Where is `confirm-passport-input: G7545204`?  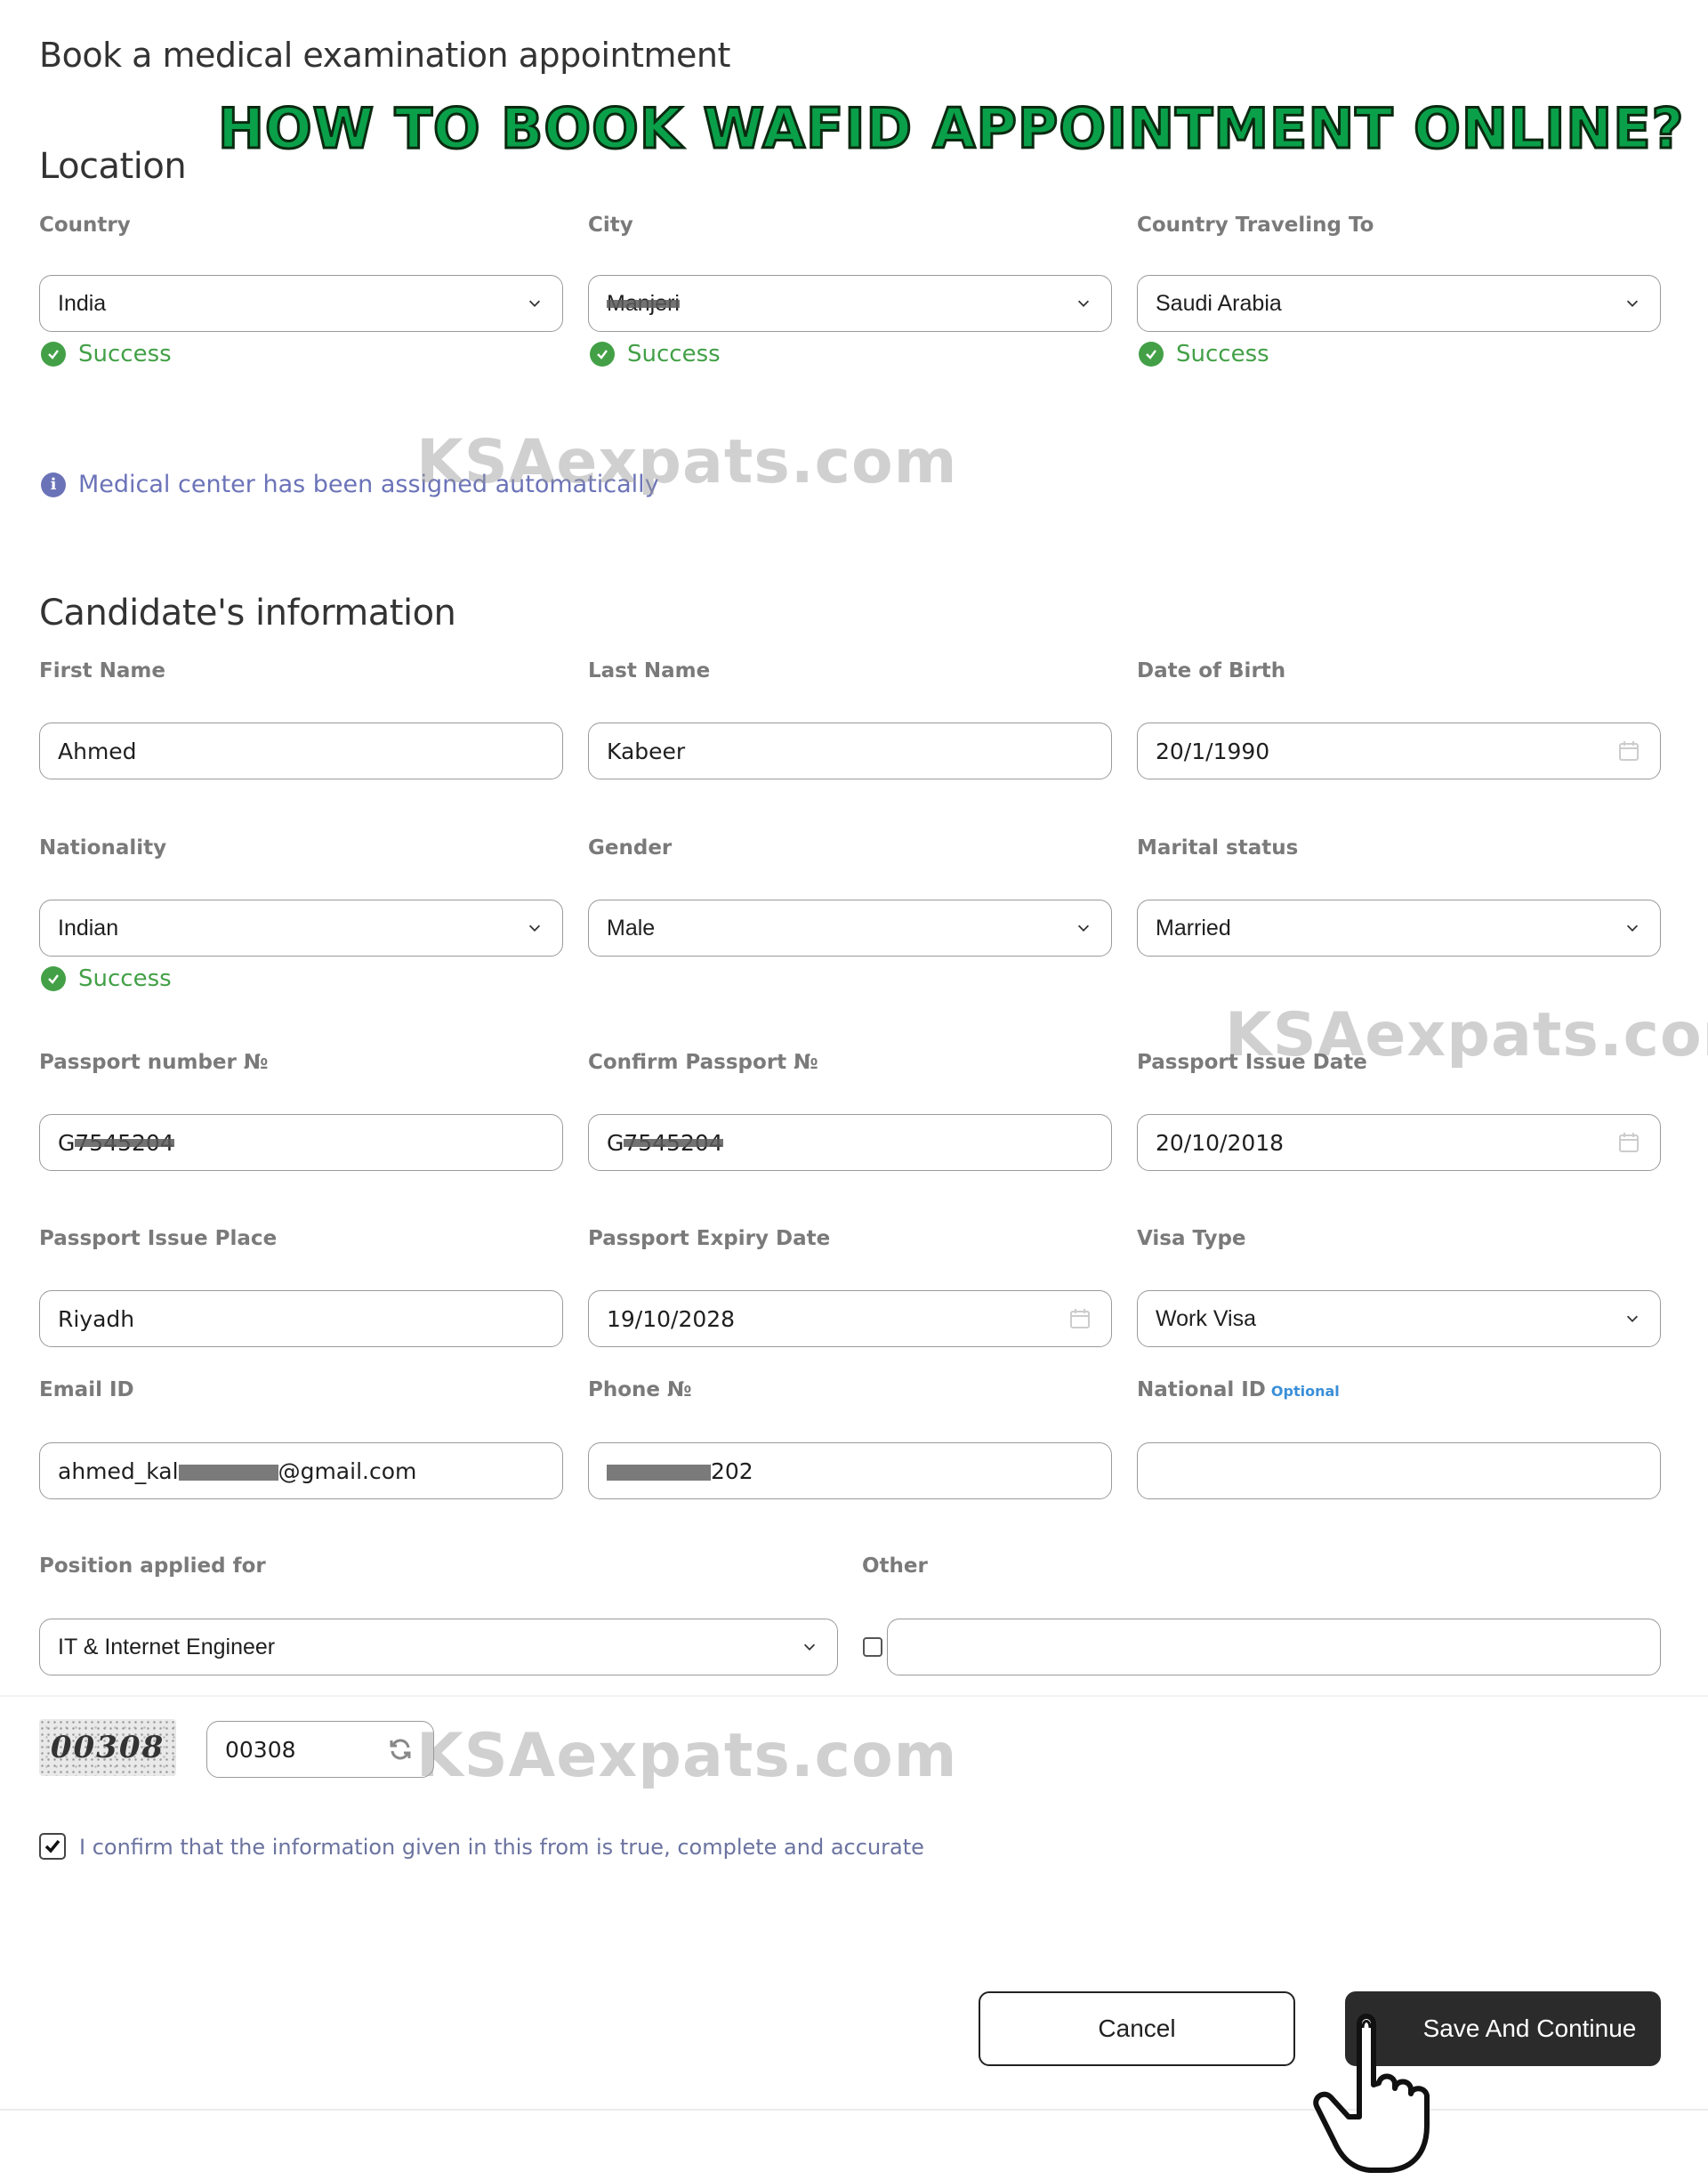 confirm-passport-input: G7545204 is located at coordinates (850, 1142).